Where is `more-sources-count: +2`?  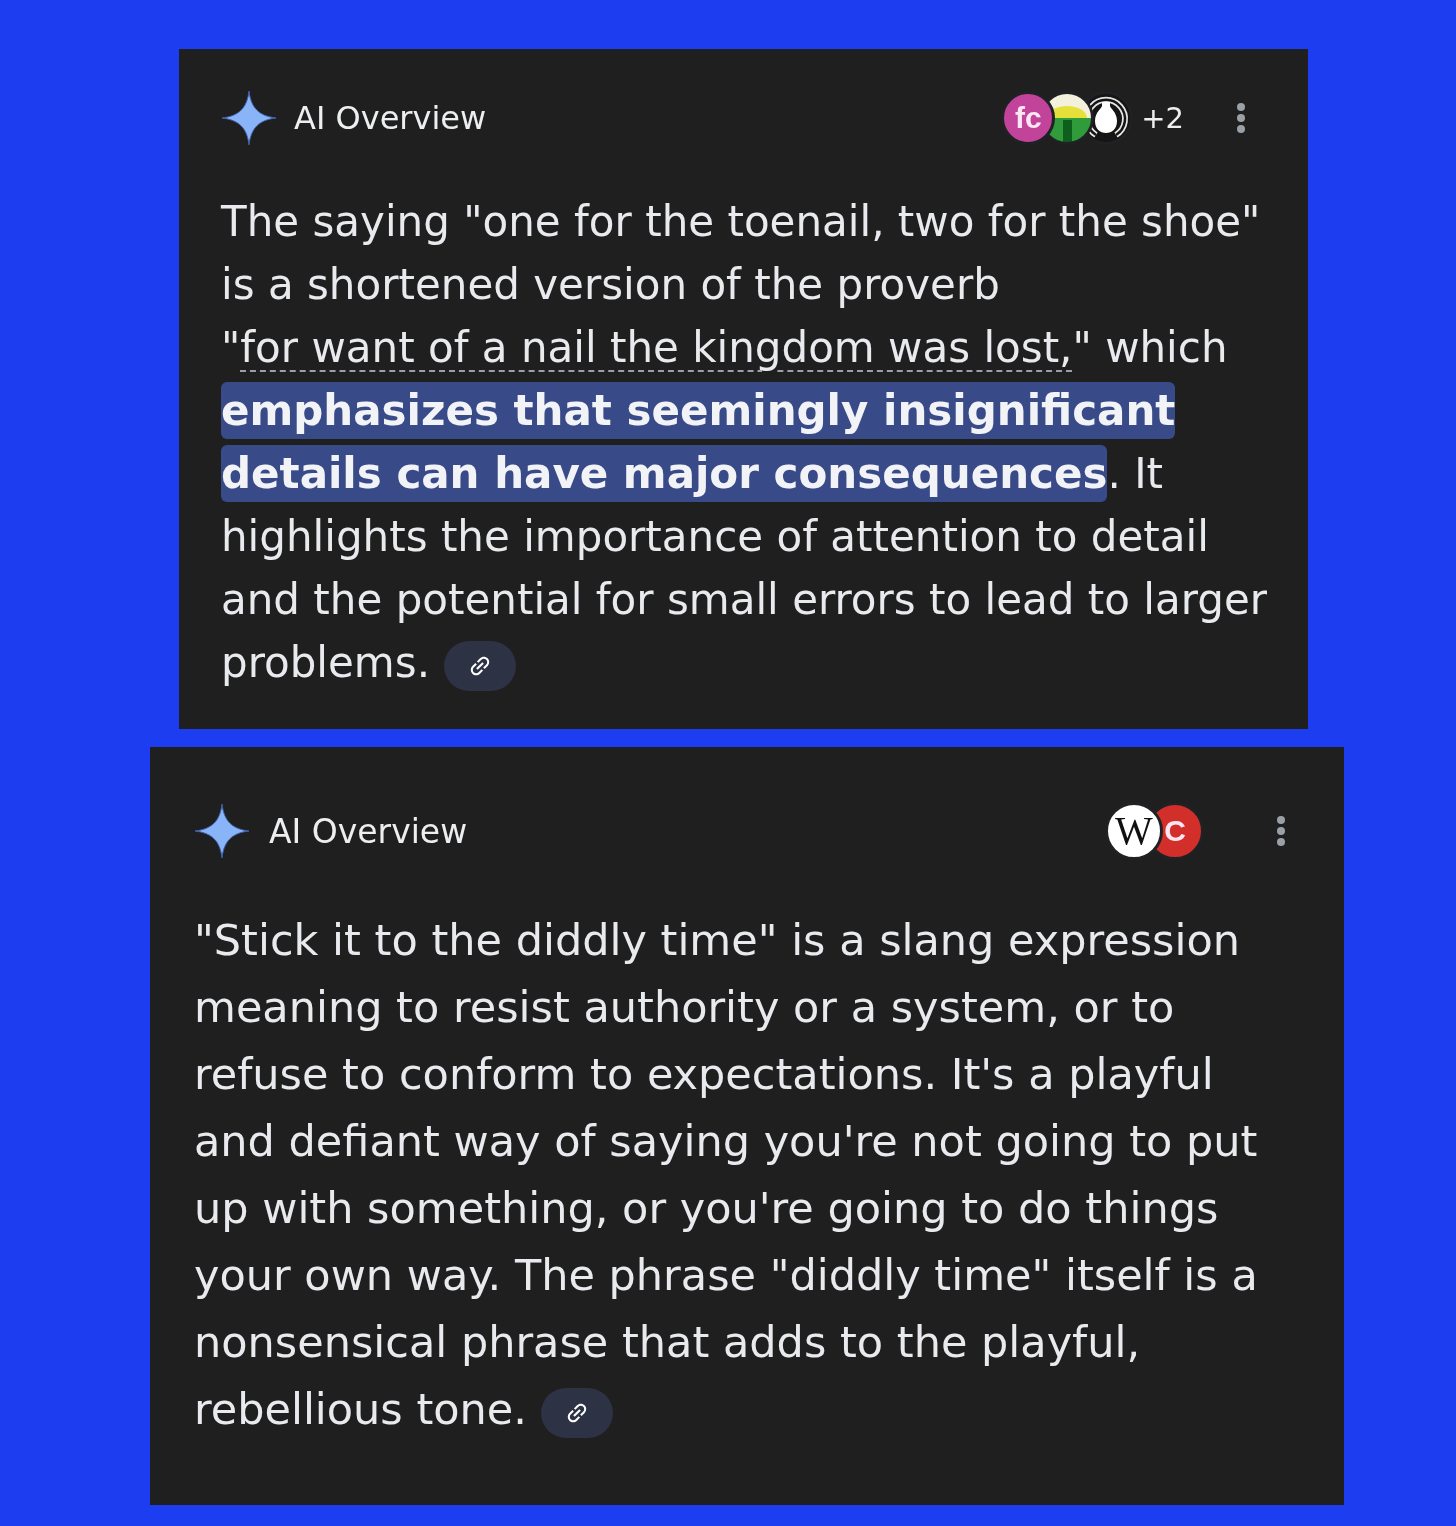
more-sources-count: +2 is located at coordinates (1162, 118).